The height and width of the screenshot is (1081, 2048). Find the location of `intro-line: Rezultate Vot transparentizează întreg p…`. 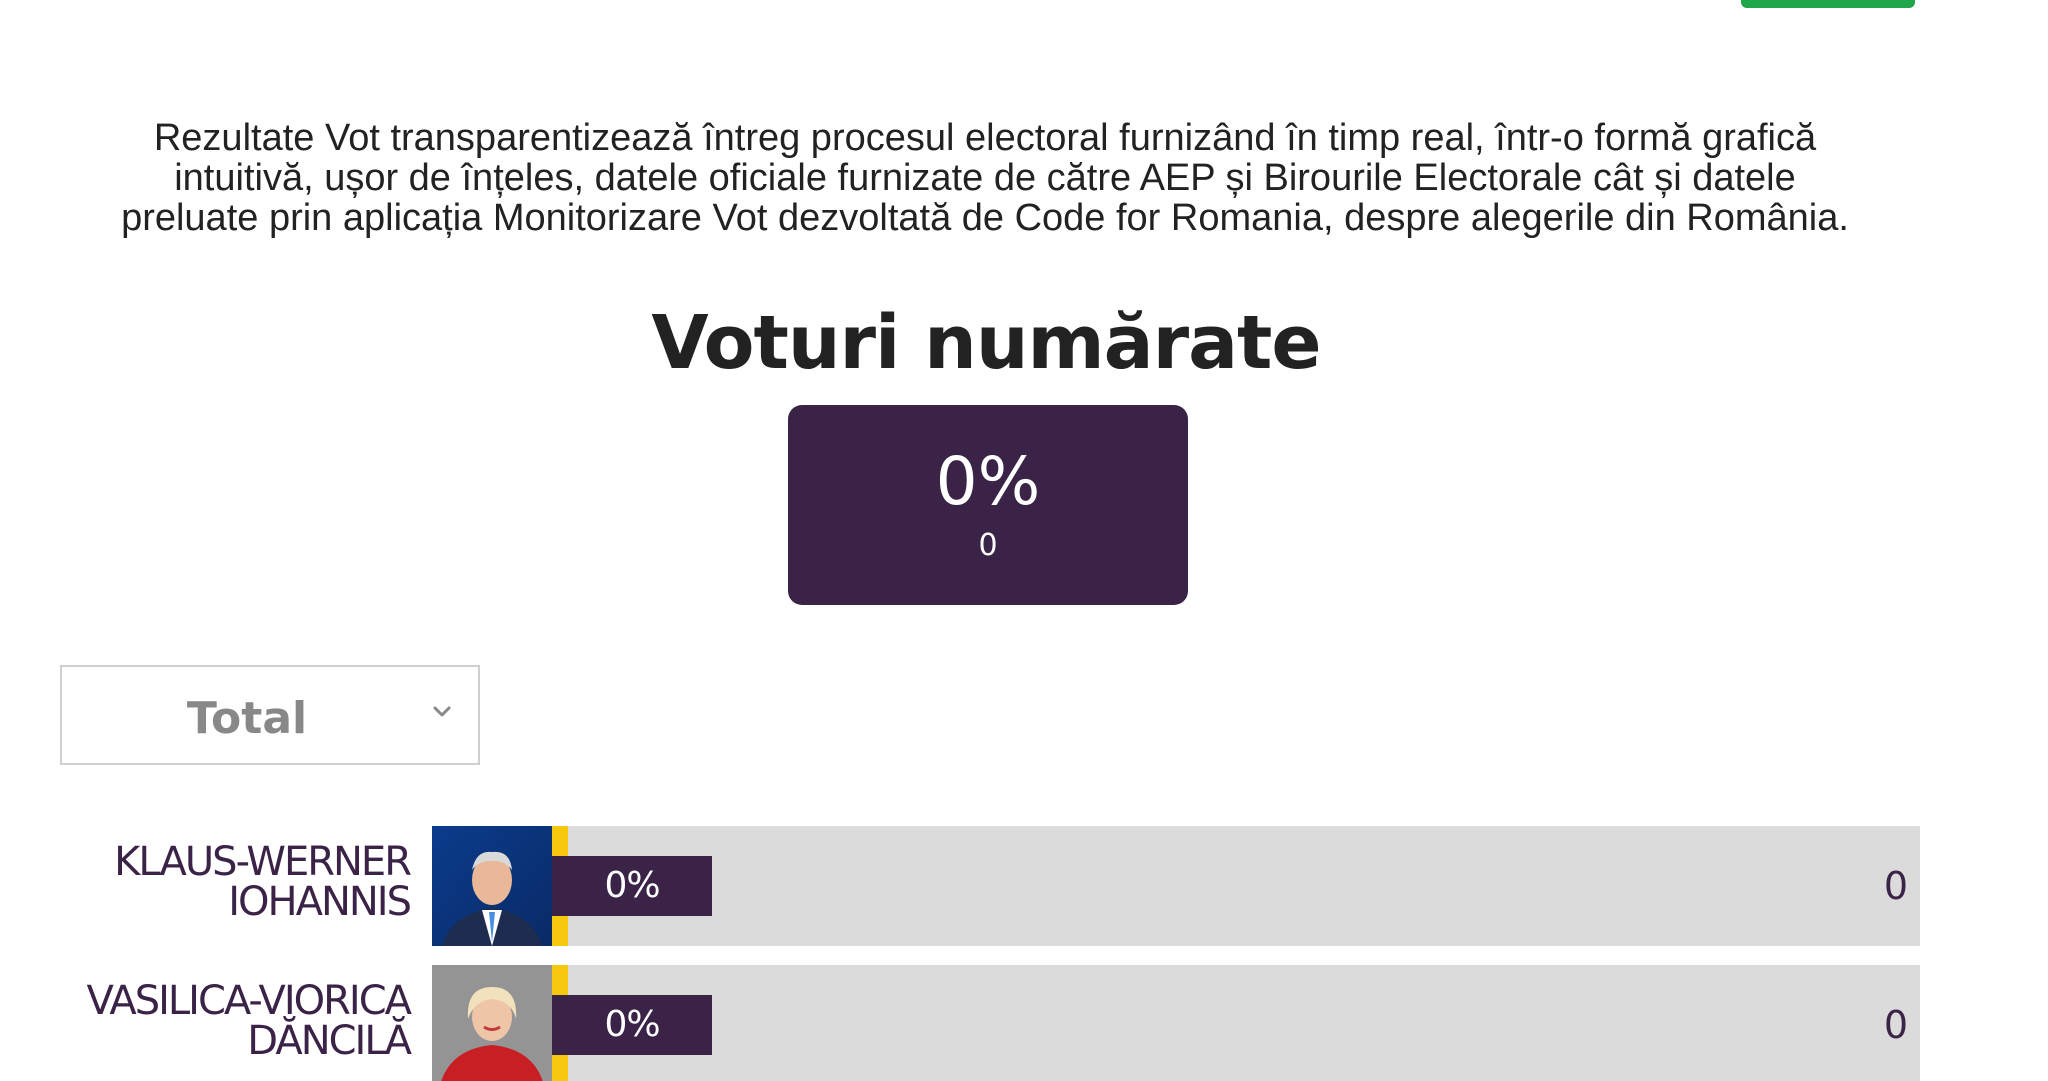

intro-line: Rezultate Vot transparentizează întreg p… is located at coordinates (985, 138).